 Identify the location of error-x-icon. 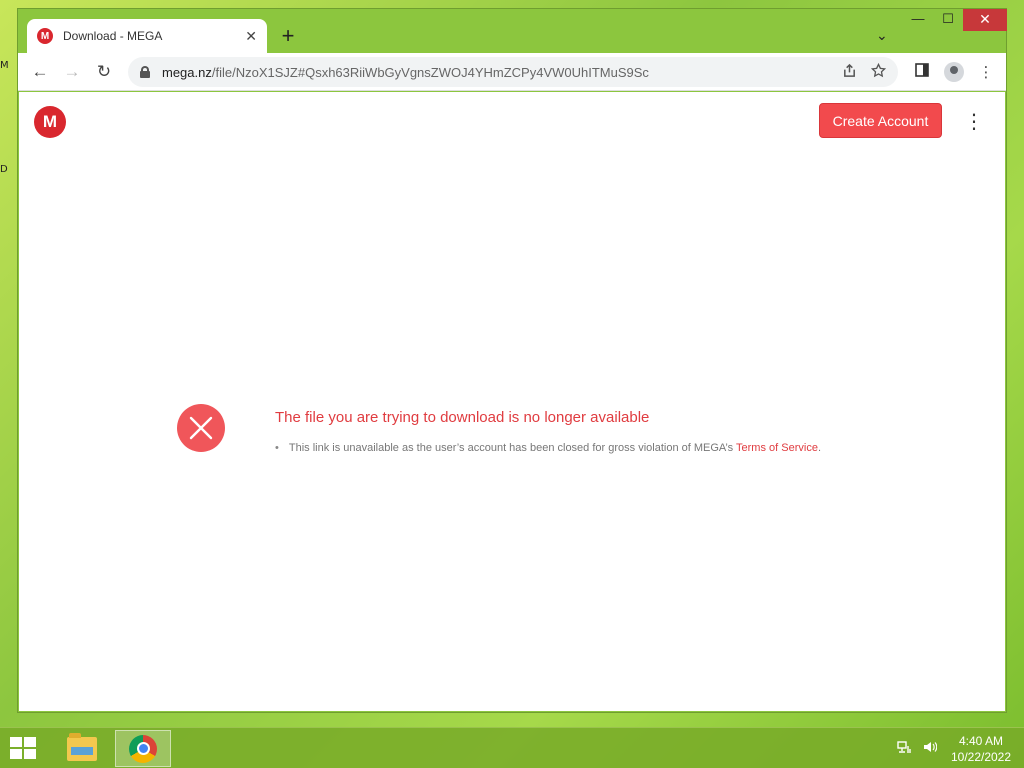
(201, 428).